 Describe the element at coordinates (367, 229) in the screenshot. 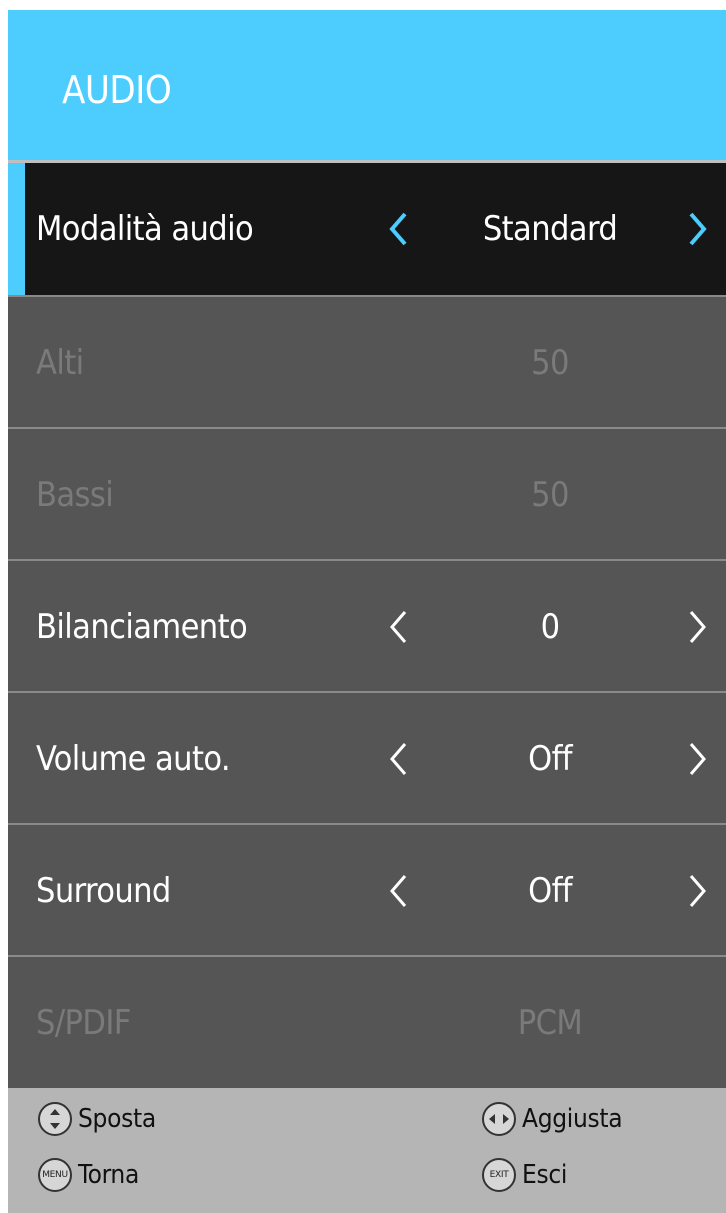

I see `row-modalita-audio: Modalità audio Standard` at that location.